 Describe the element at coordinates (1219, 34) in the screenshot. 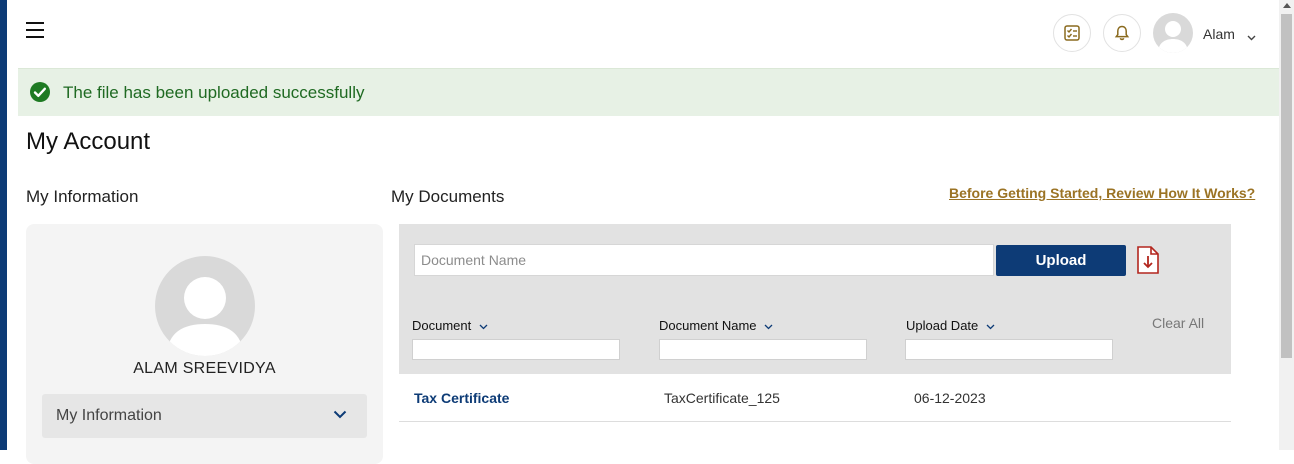

I see `user-name: Alam` at that location.